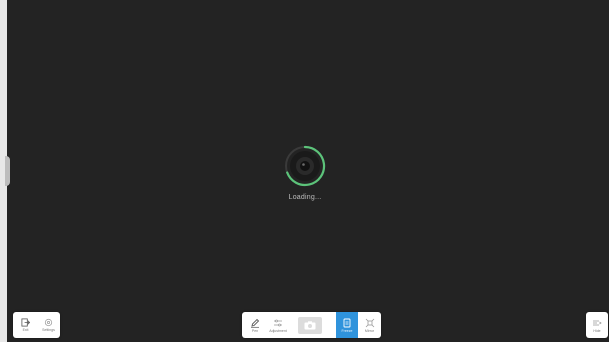  I want to click on hide-label: Hide, so click(597, 330).